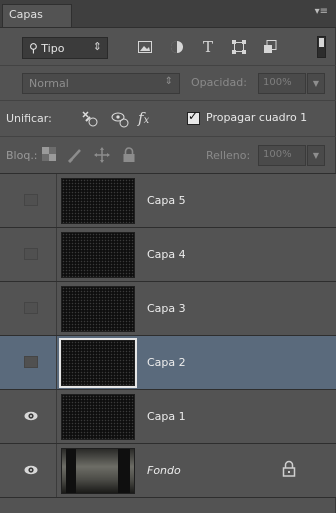 This screenshot has width=336, height=513. What do you see at coordinates (321, 11) in the screenshot?
I see `panel-menu-icon: ▾≡` at bounding box center [321, 11].